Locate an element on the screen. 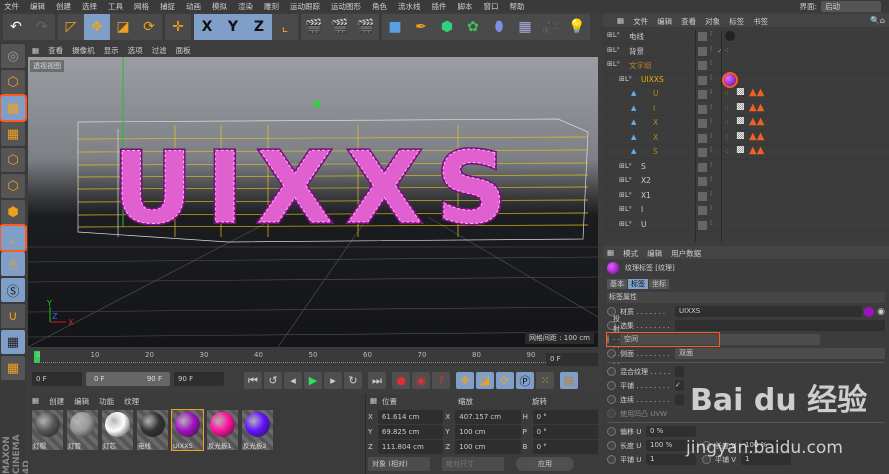 Image resolution: width=889 pixels, height=474 pixels. edges-mode-icon: ⬡ is located at coordinates (13, 186).